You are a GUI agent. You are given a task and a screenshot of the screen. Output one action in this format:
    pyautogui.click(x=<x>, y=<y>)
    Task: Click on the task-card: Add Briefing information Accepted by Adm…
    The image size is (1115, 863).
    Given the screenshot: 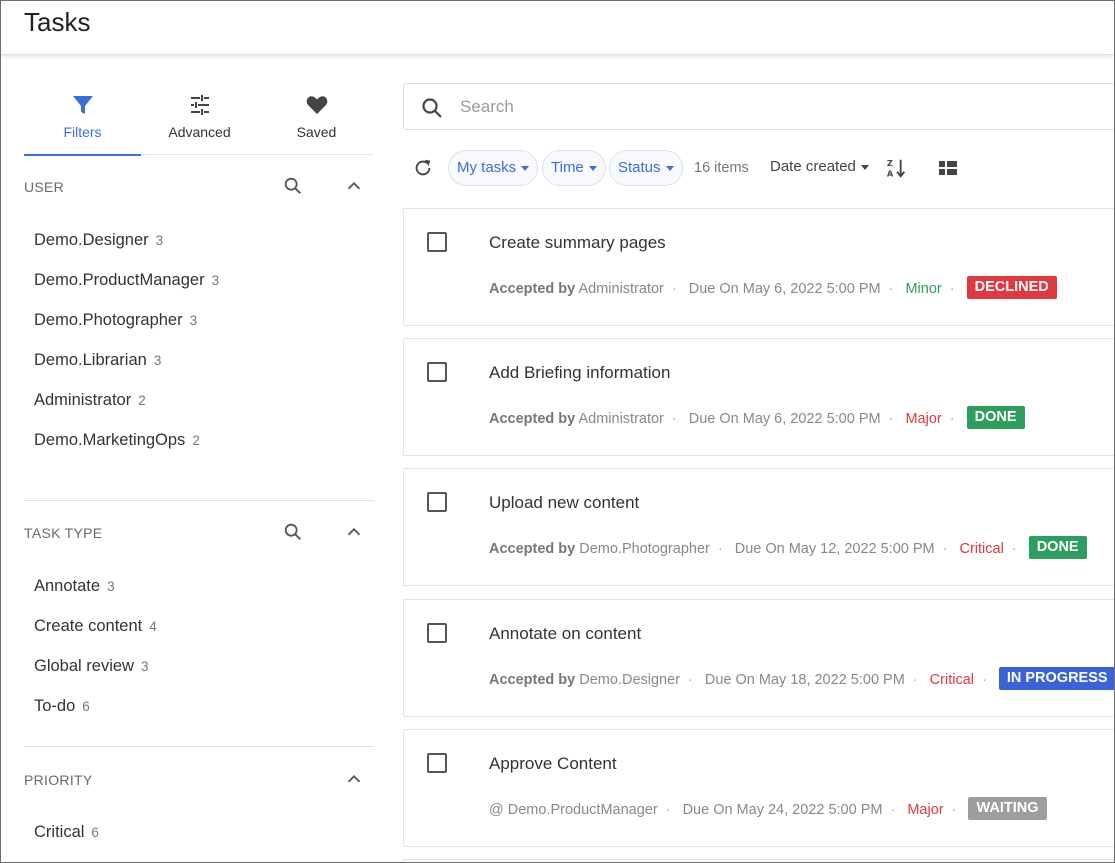 What is the action you would take?
    pyautogui.click(x=758, y=397)
    